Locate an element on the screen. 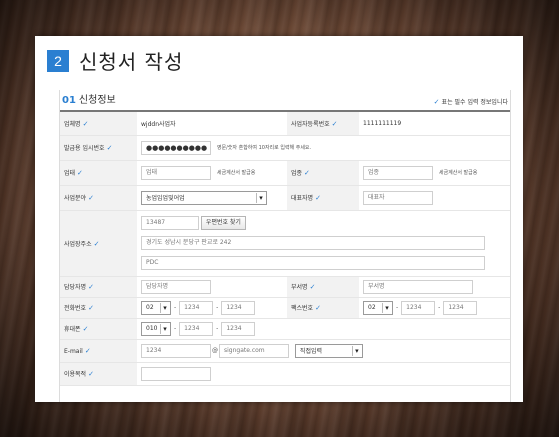 This screenshot has width=559, height=437. table-row: 업태 ✓ 업태 세금계산서 발급용 업종 ✓ 업종 세금계산서 발급용 is located at coordinates (285, 173).